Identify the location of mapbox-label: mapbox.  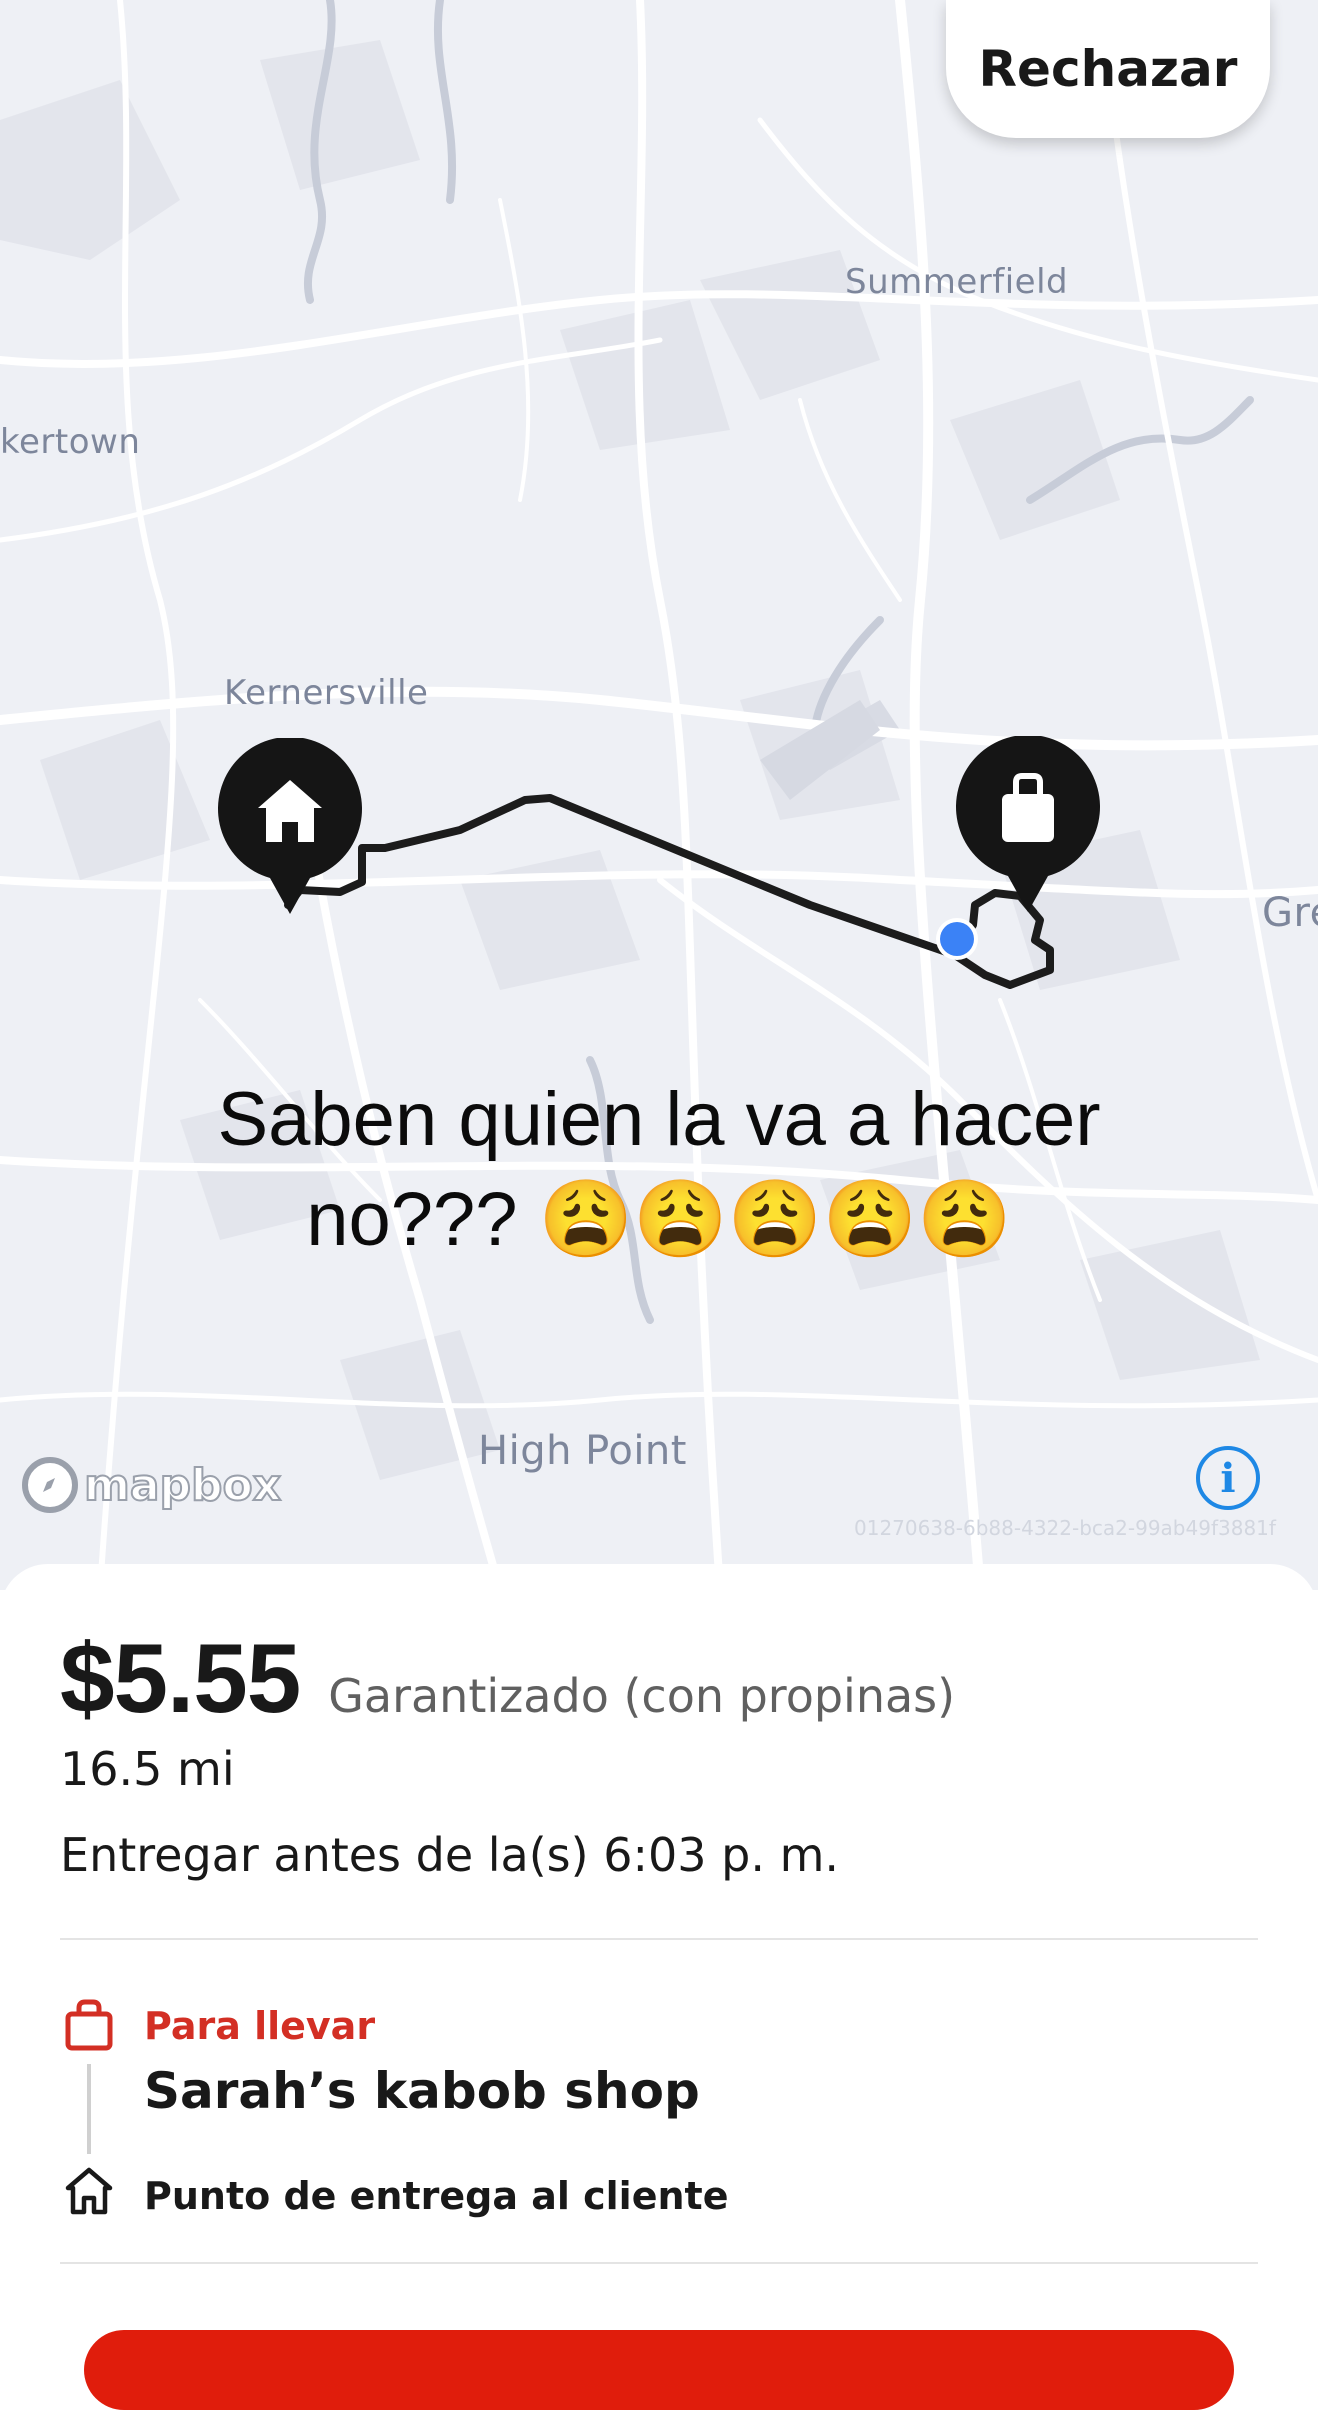
(182, 1485).